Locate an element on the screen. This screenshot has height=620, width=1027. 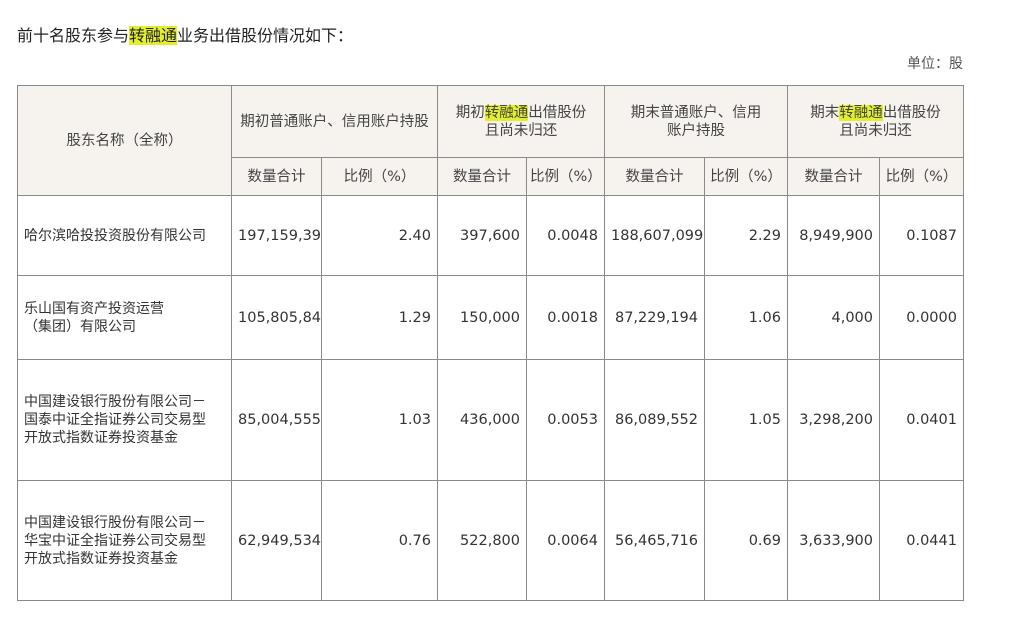
quantity-cell: 197,159,399 is located at coordinates (276, 235).